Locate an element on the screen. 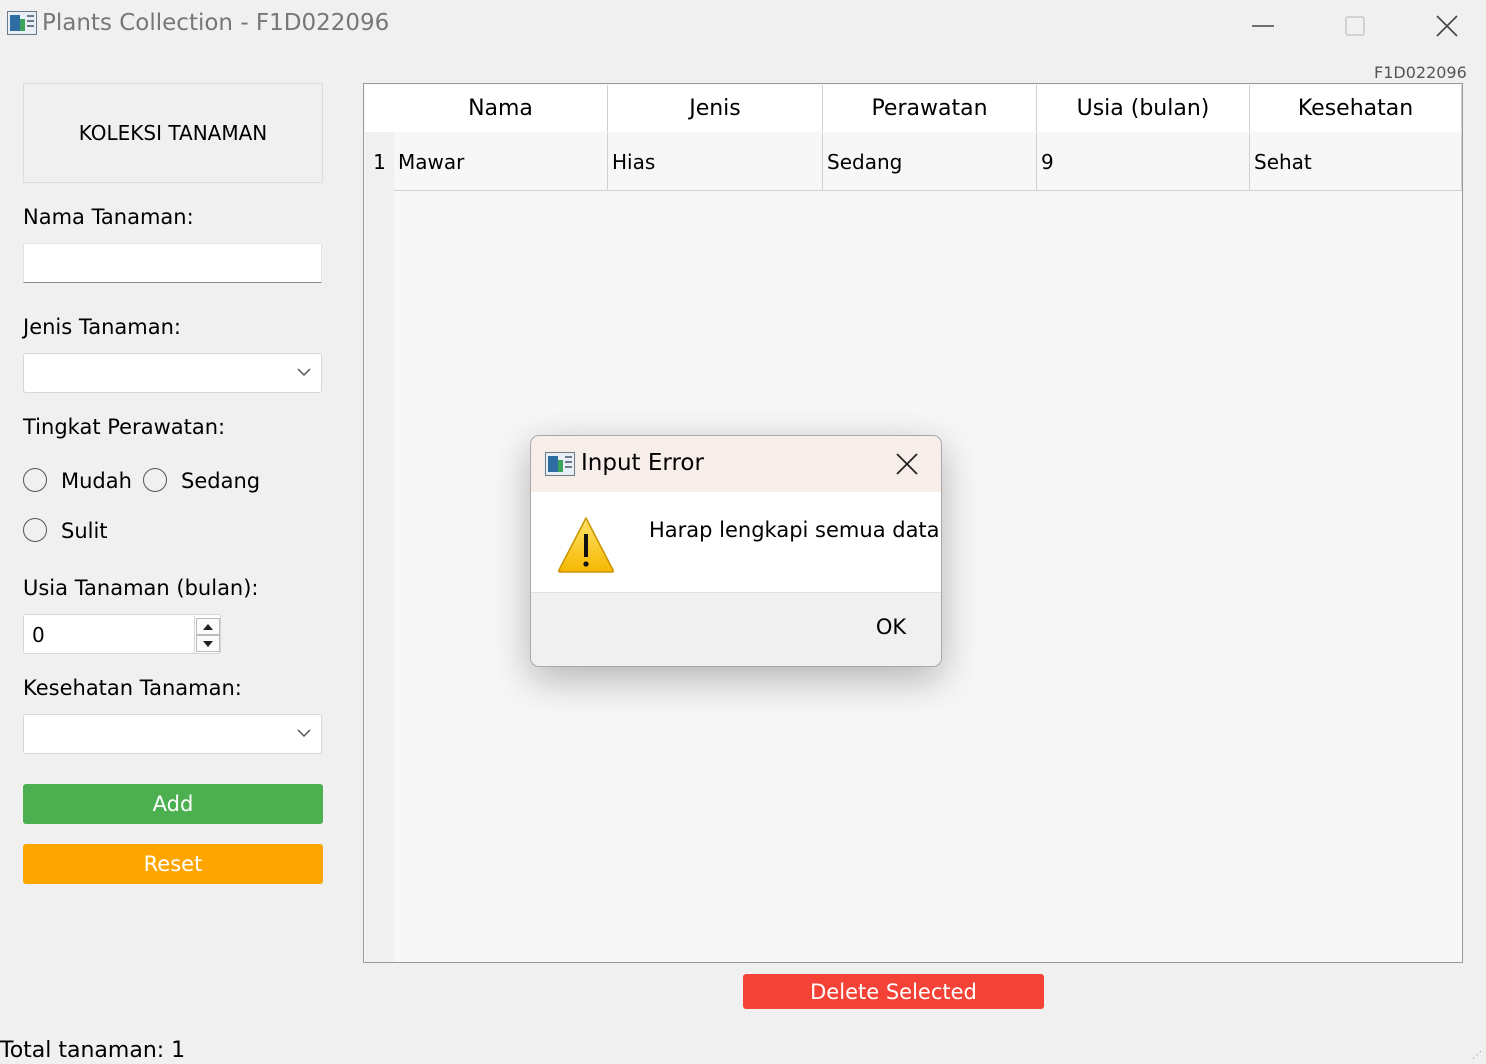 The width and height of the screenshot is (1486, 1064). form-header: KOLEKSI TANAMAN is located at coordinates (173, 133).